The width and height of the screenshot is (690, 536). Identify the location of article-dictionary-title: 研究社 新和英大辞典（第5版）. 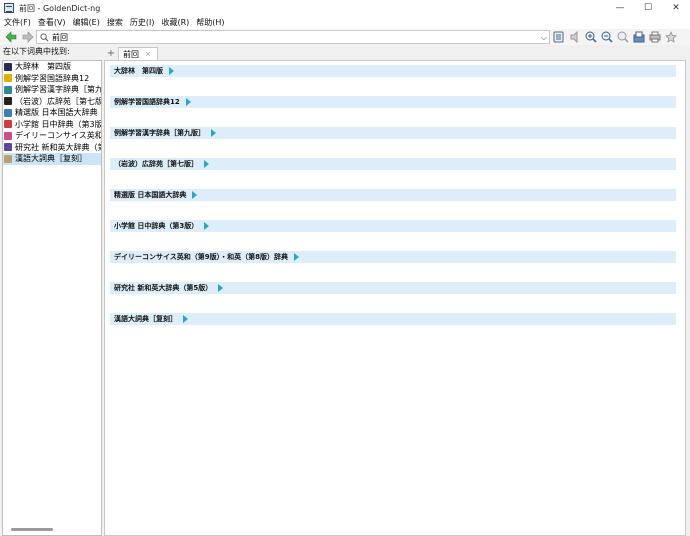
(163, 288).